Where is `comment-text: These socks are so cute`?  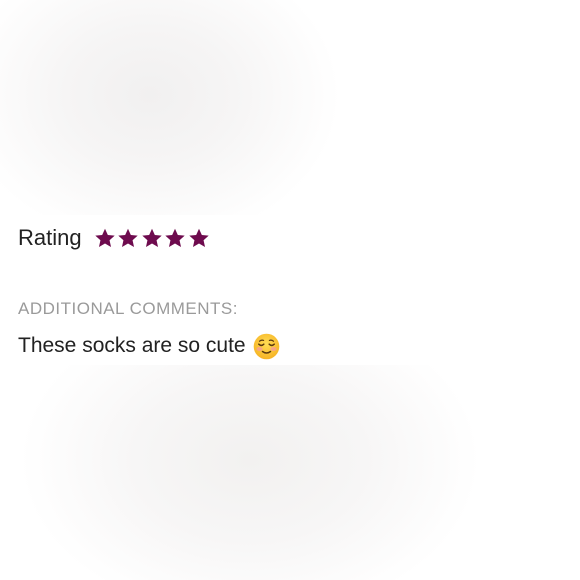 comment-text: These socks are so cute is located at coordinates (132, 345).